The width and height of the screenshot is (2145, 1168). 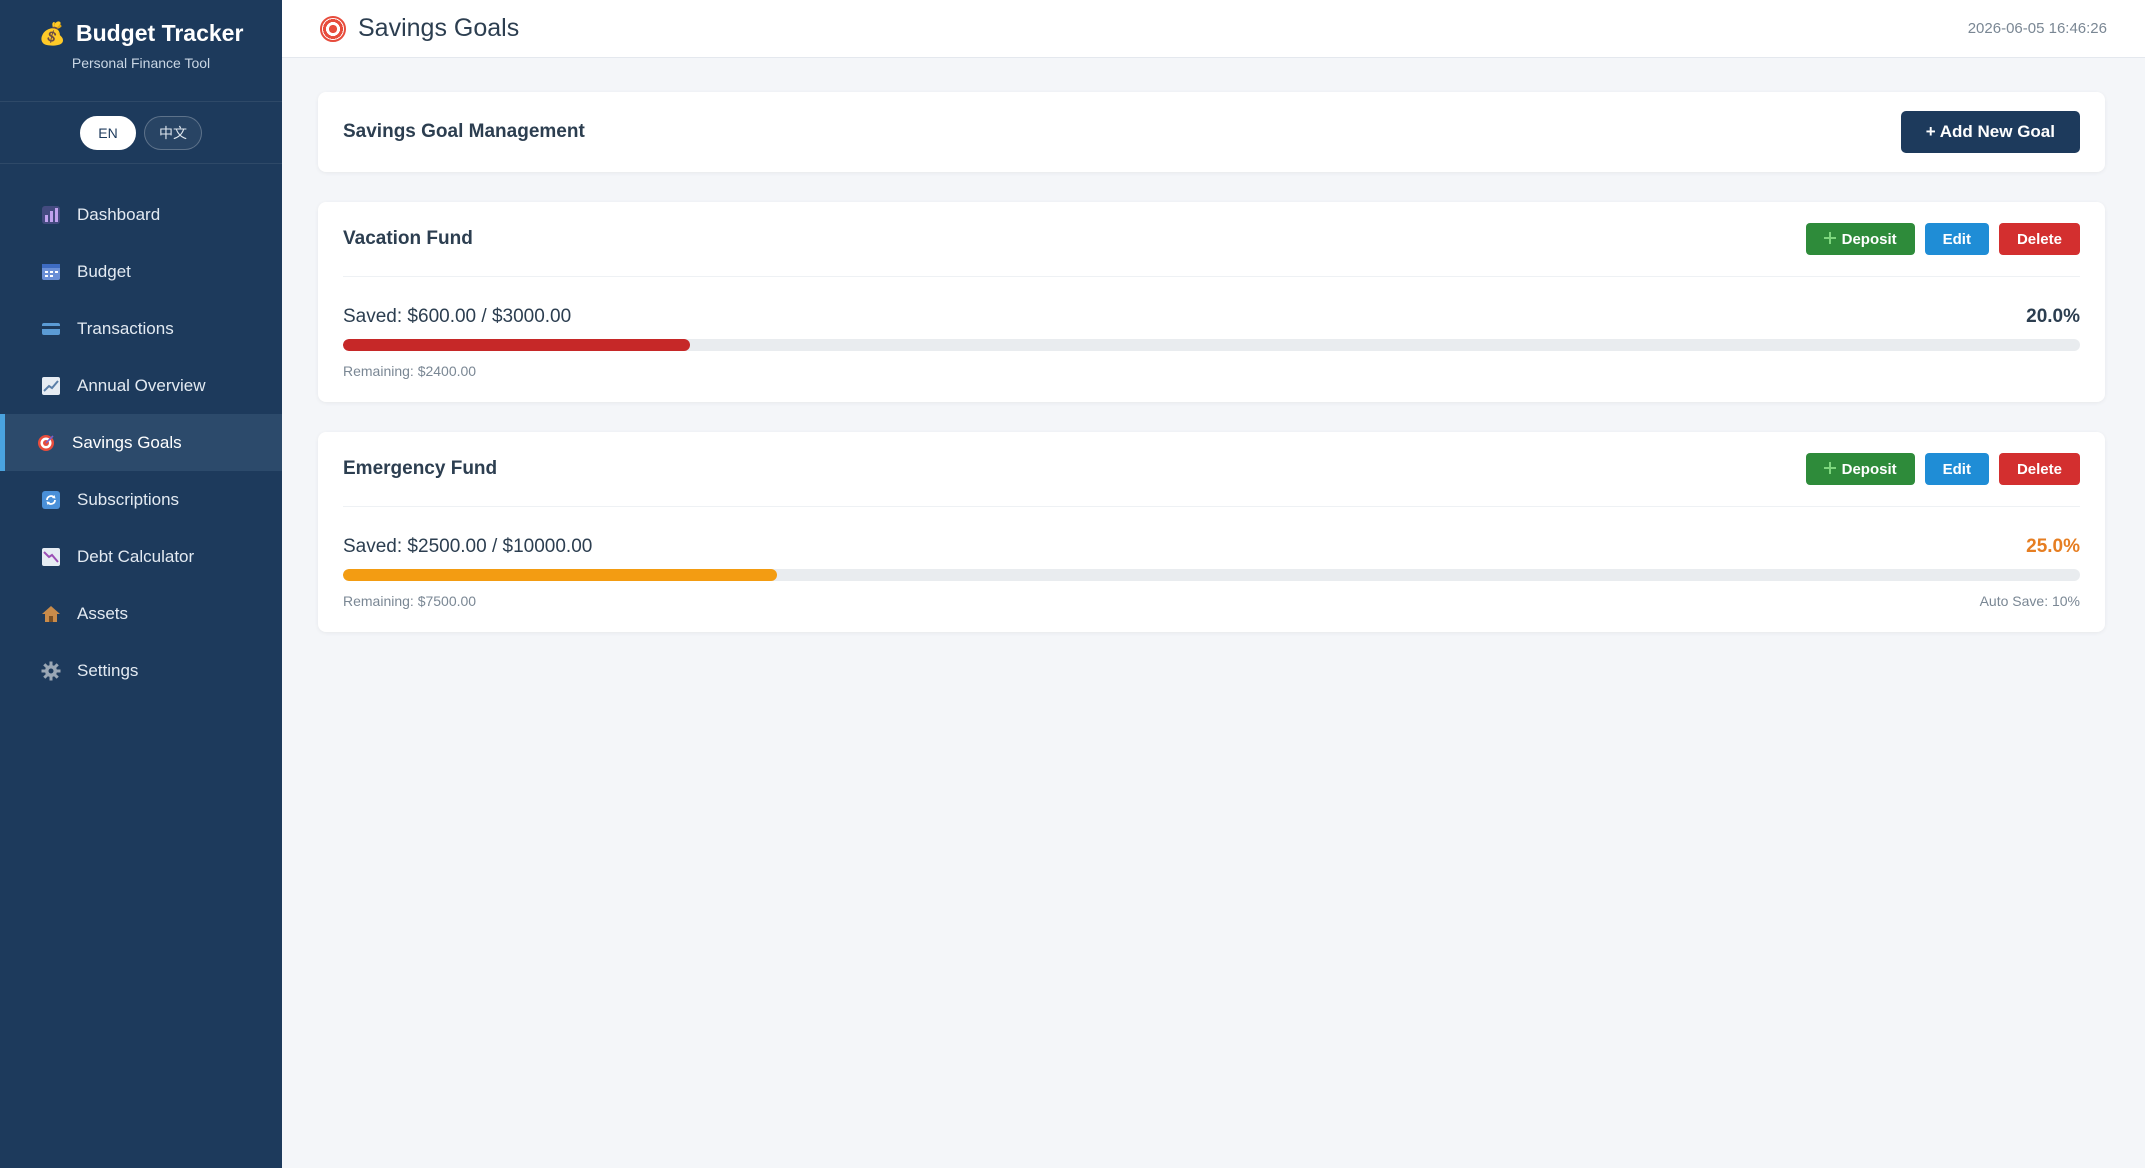 What do you see at coordinates (464, 131) in the screenshot?
I see `section-title: Savings Goal Management` at bounding box center [464, 131].